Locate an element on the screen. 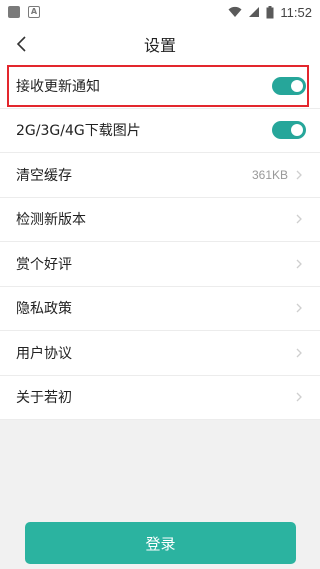 This screenshot has height=569, width=320. download-images-toggle is located at coordinates (289, 130).